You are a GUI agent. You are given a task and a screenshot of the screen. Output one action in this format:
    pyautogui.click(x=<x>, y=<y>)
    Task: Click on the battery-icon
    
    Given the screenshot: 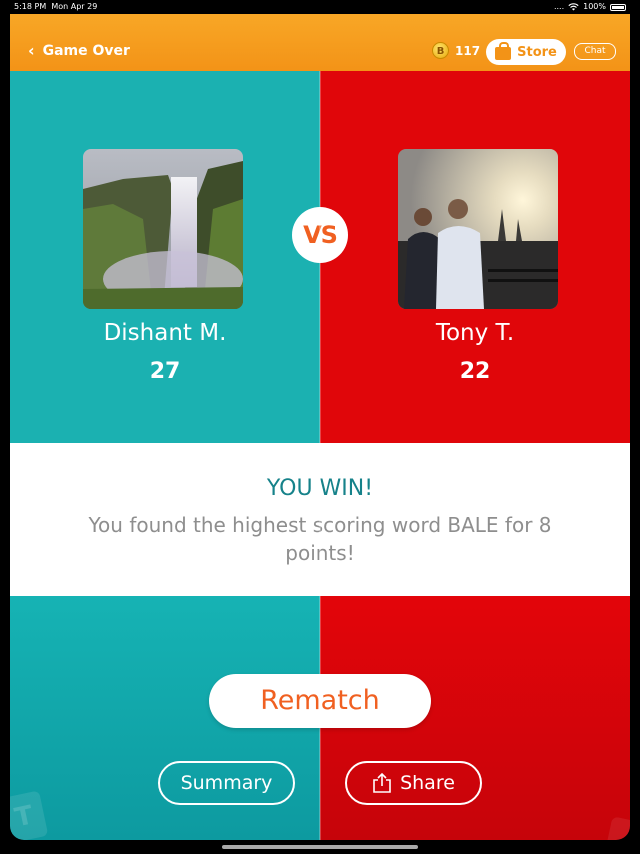 What is the action you would take?
    pyautogui.click(x=618, y=7)
    